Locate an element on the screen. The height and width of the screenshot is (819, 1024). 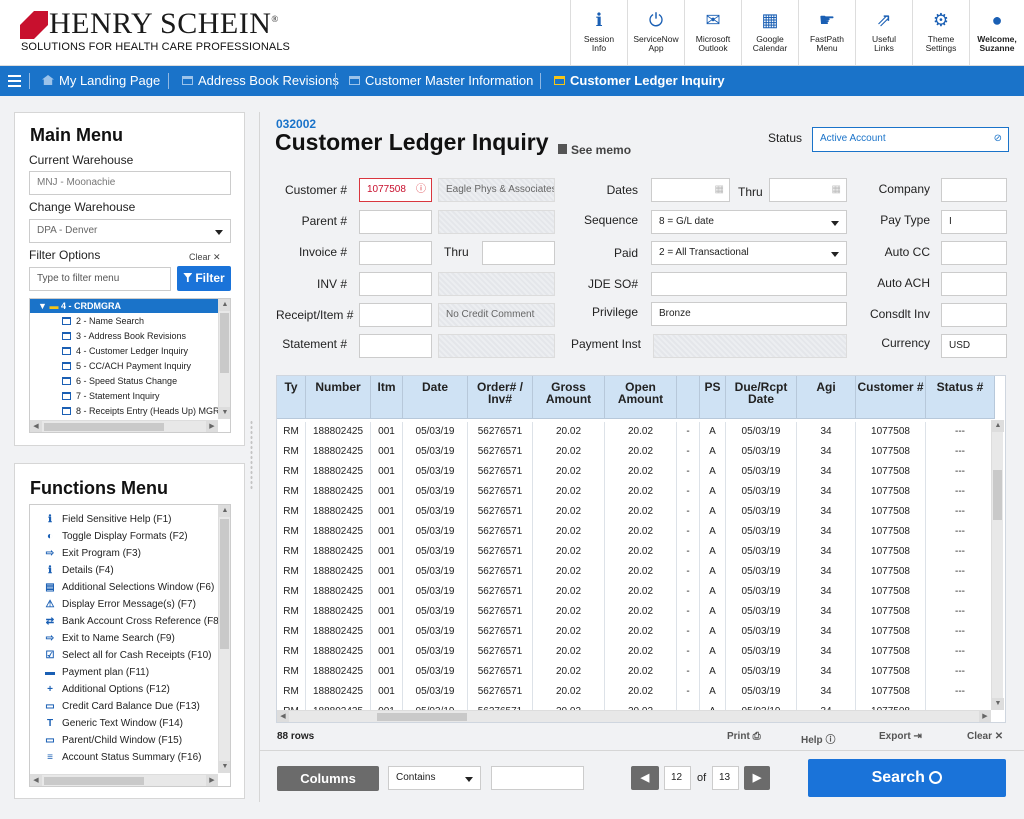
clear-button: Clear ✕ is located at coordinates (985, 736).